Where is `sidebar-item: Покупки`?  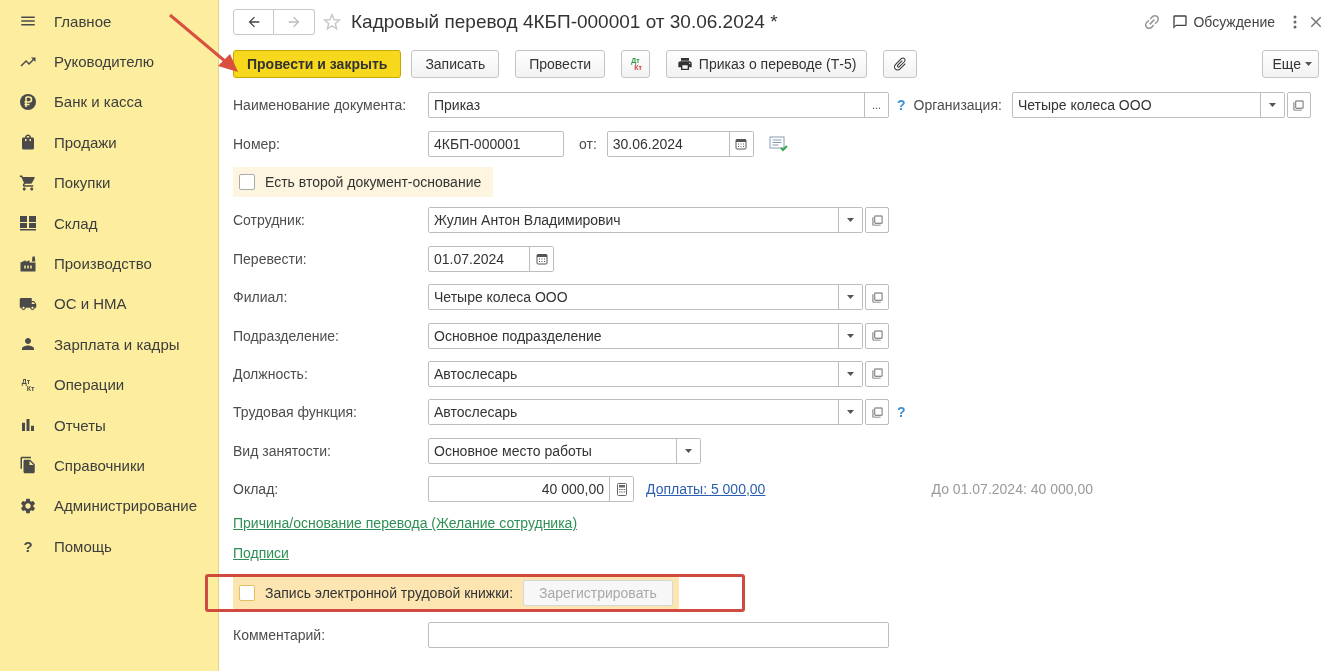 sidebar-item: Покупки is located at coordinates (109, 182).